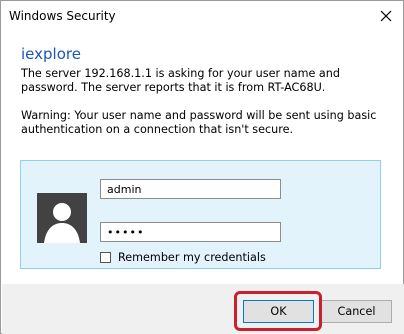  What do you see at coordinates (62, 16) in the screenshot?
I see `window-title: Windows Security` at bounding box center [62, 16].